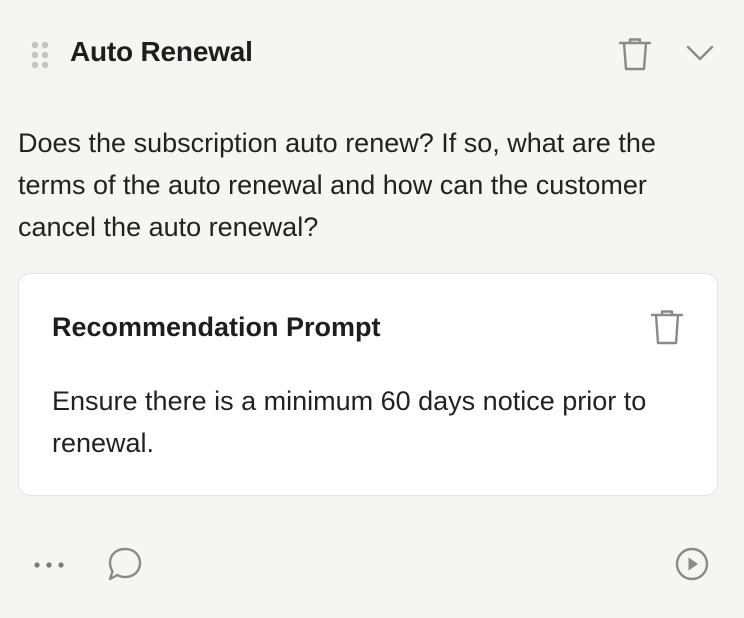 The width and height of the screenshot is (744, 618). I want to click on card-title: Auto Renewal, so click(161, 51).